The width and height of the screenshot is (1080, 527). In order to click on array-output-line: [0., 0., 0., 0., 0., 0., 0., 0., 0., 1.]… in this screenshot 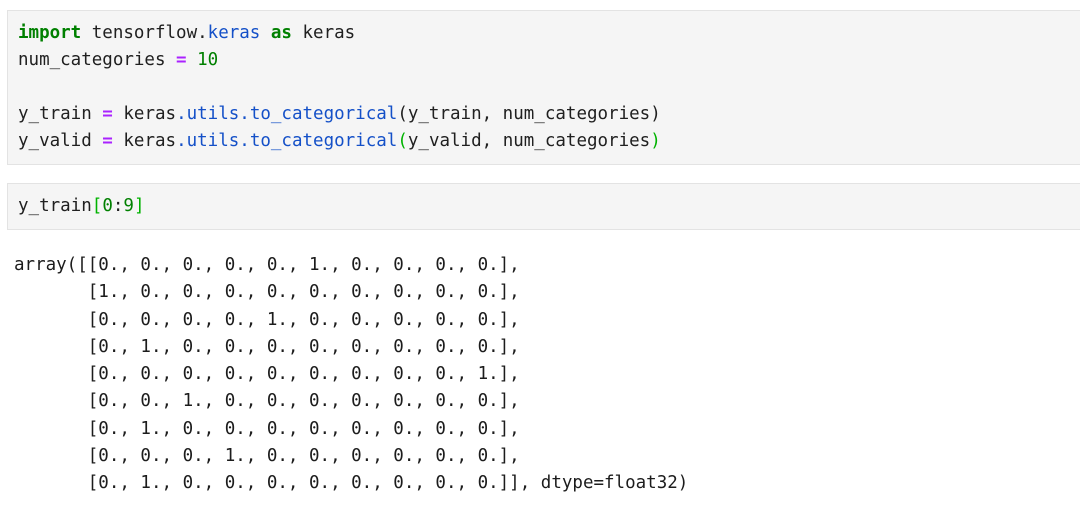, I will do `click(267, 374)`.